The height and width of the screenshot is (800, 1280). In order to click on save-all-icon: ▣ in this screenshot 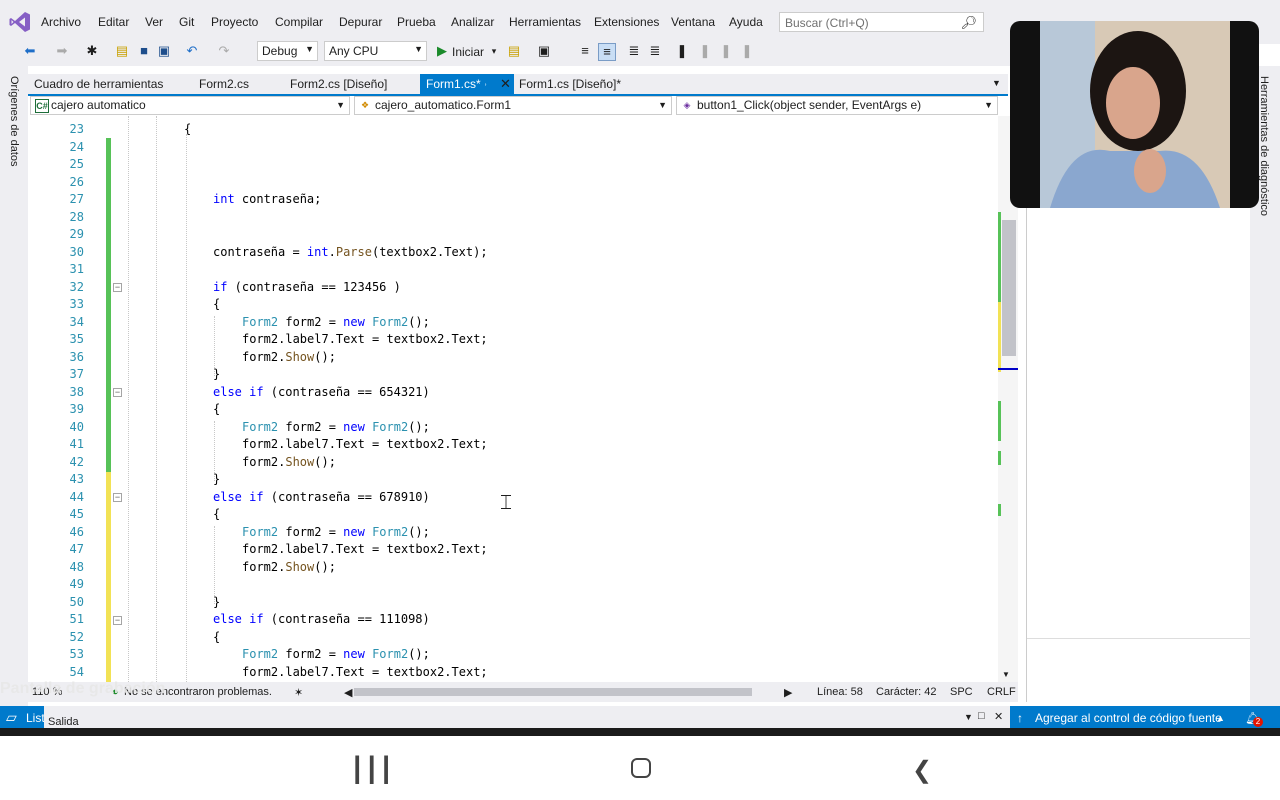, I will do `click(164, 51)`.